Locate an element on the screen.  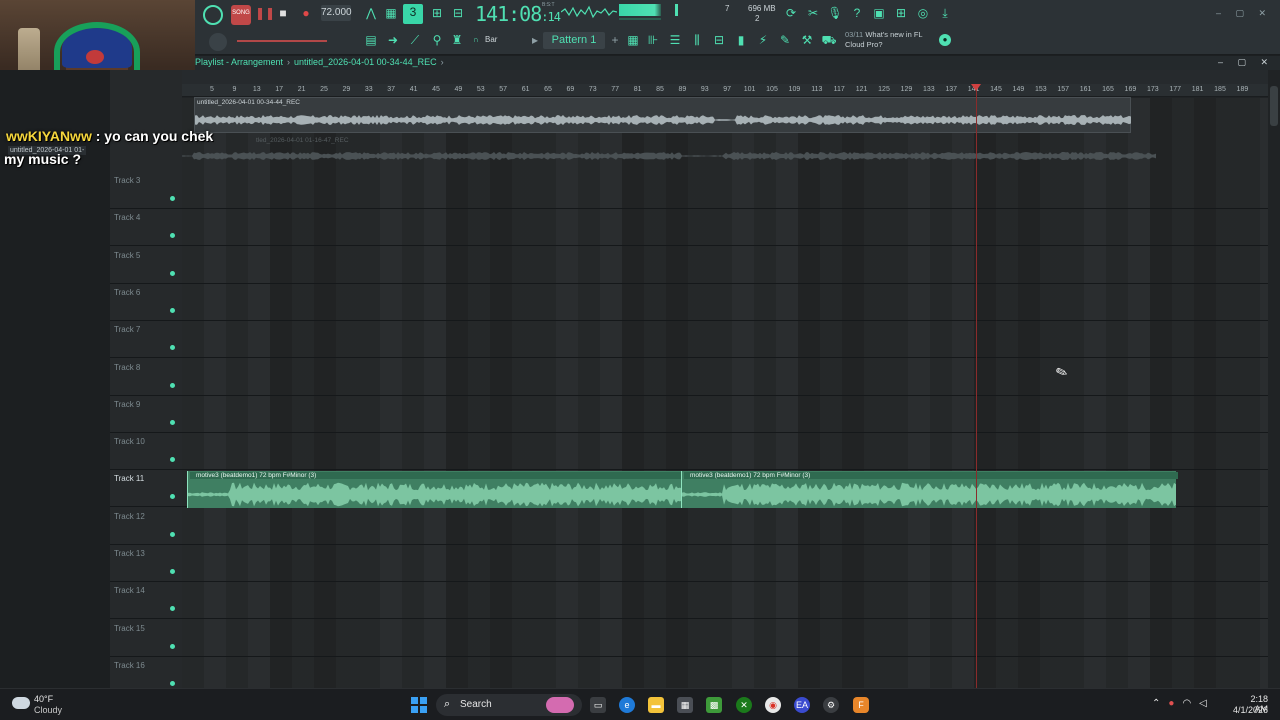
track-name: Track 5 is located at coordinates (127, 255).